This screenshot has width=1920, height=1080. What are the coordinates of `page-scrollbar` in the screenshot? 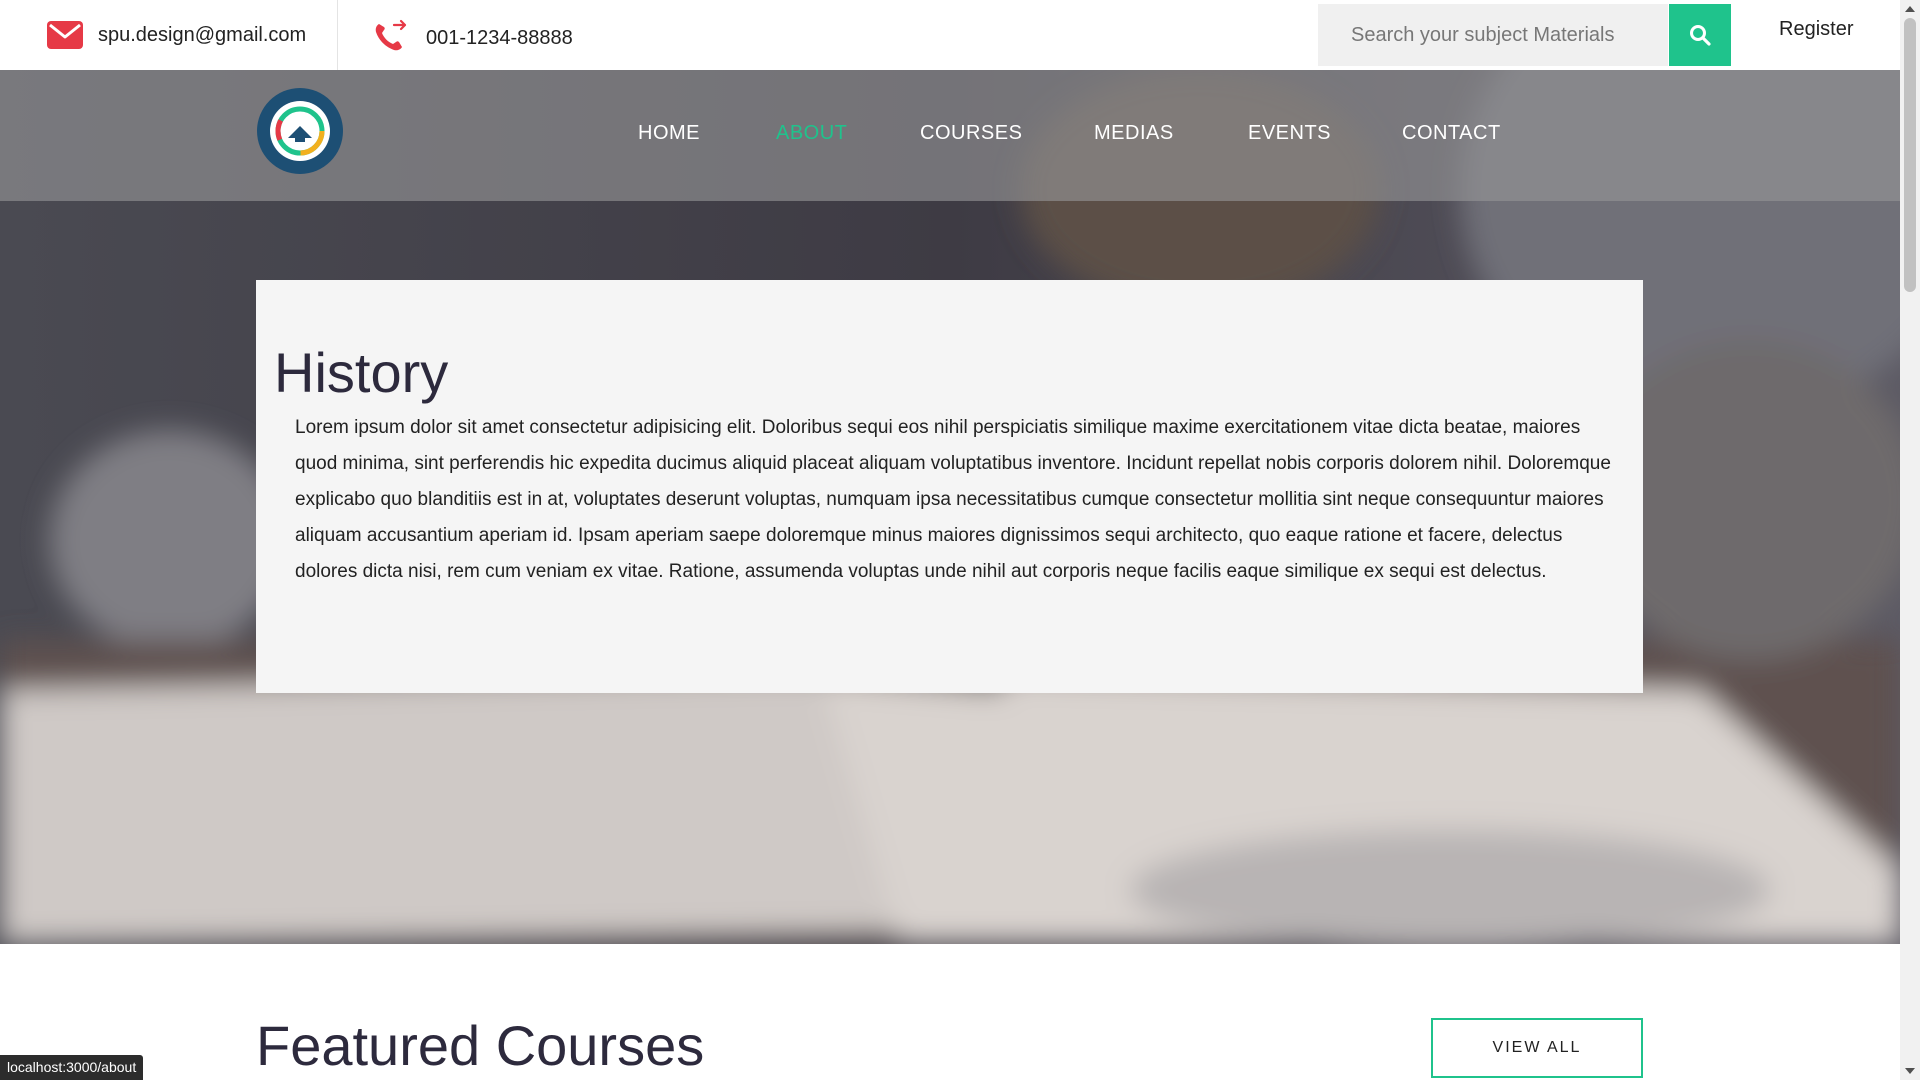 It's located at (1910, 540).